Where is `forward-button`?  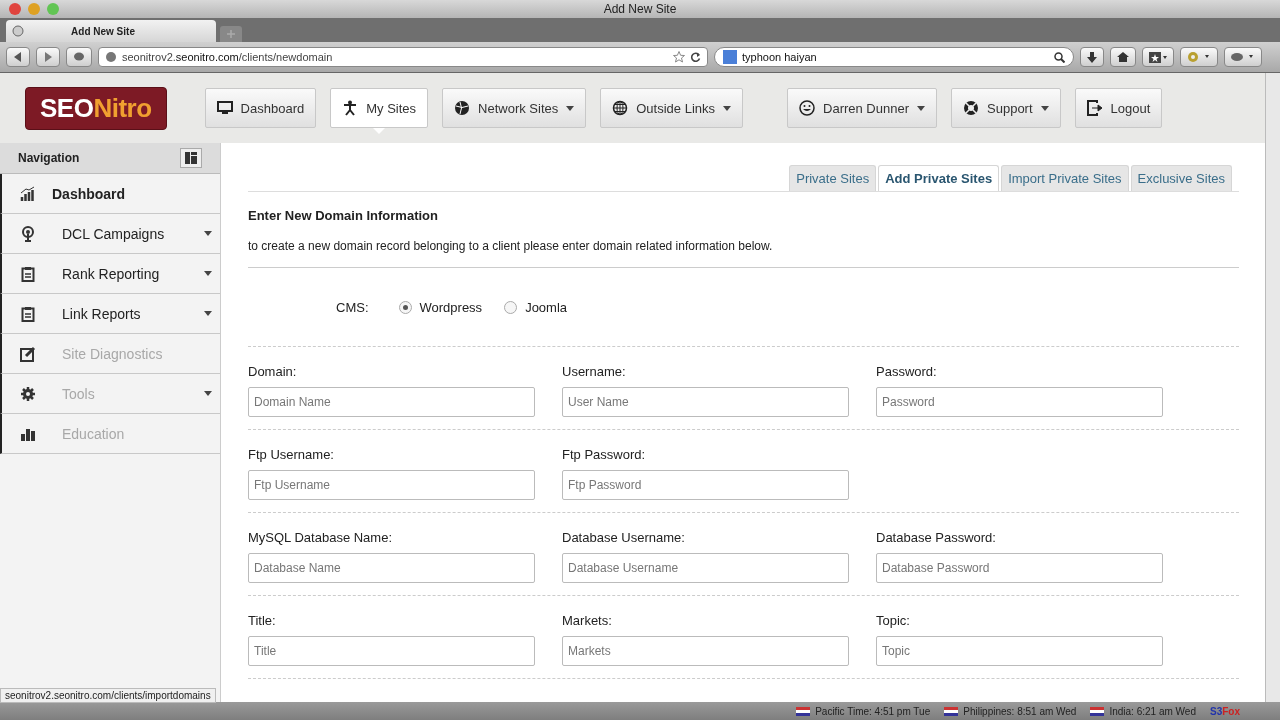 forward-button is located at coordinates (48, 57).